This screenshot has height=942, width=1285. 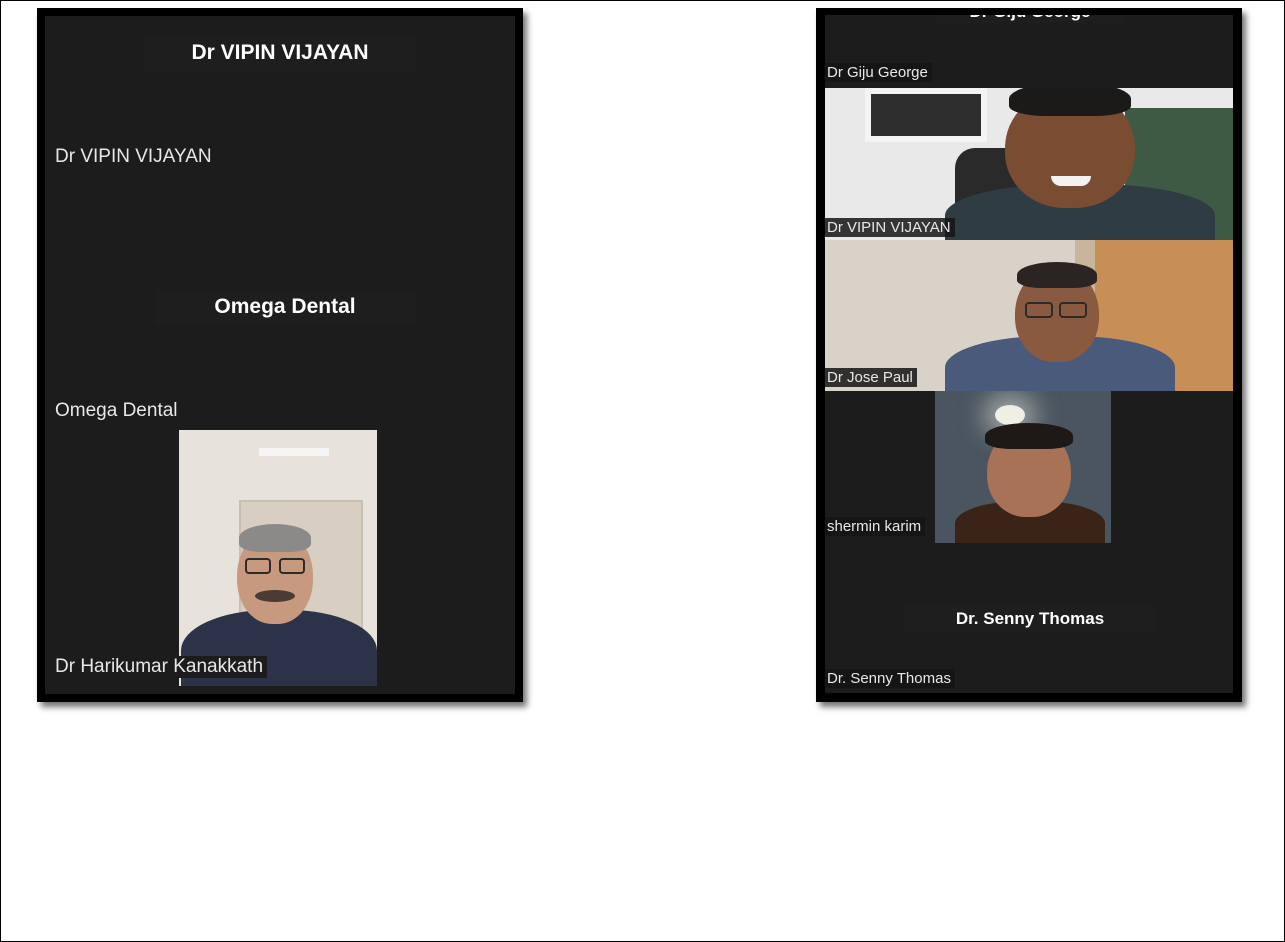 I want to click on participant-video-shermin: shermin karim, so click(x=1029, y=467).